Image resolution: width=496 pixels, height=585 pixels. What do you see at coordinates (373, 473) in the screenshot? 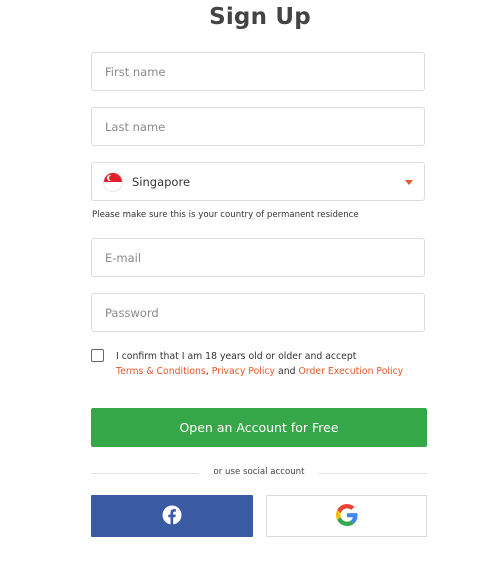
I see `divider-line-right` at bounding box center [373, 473].